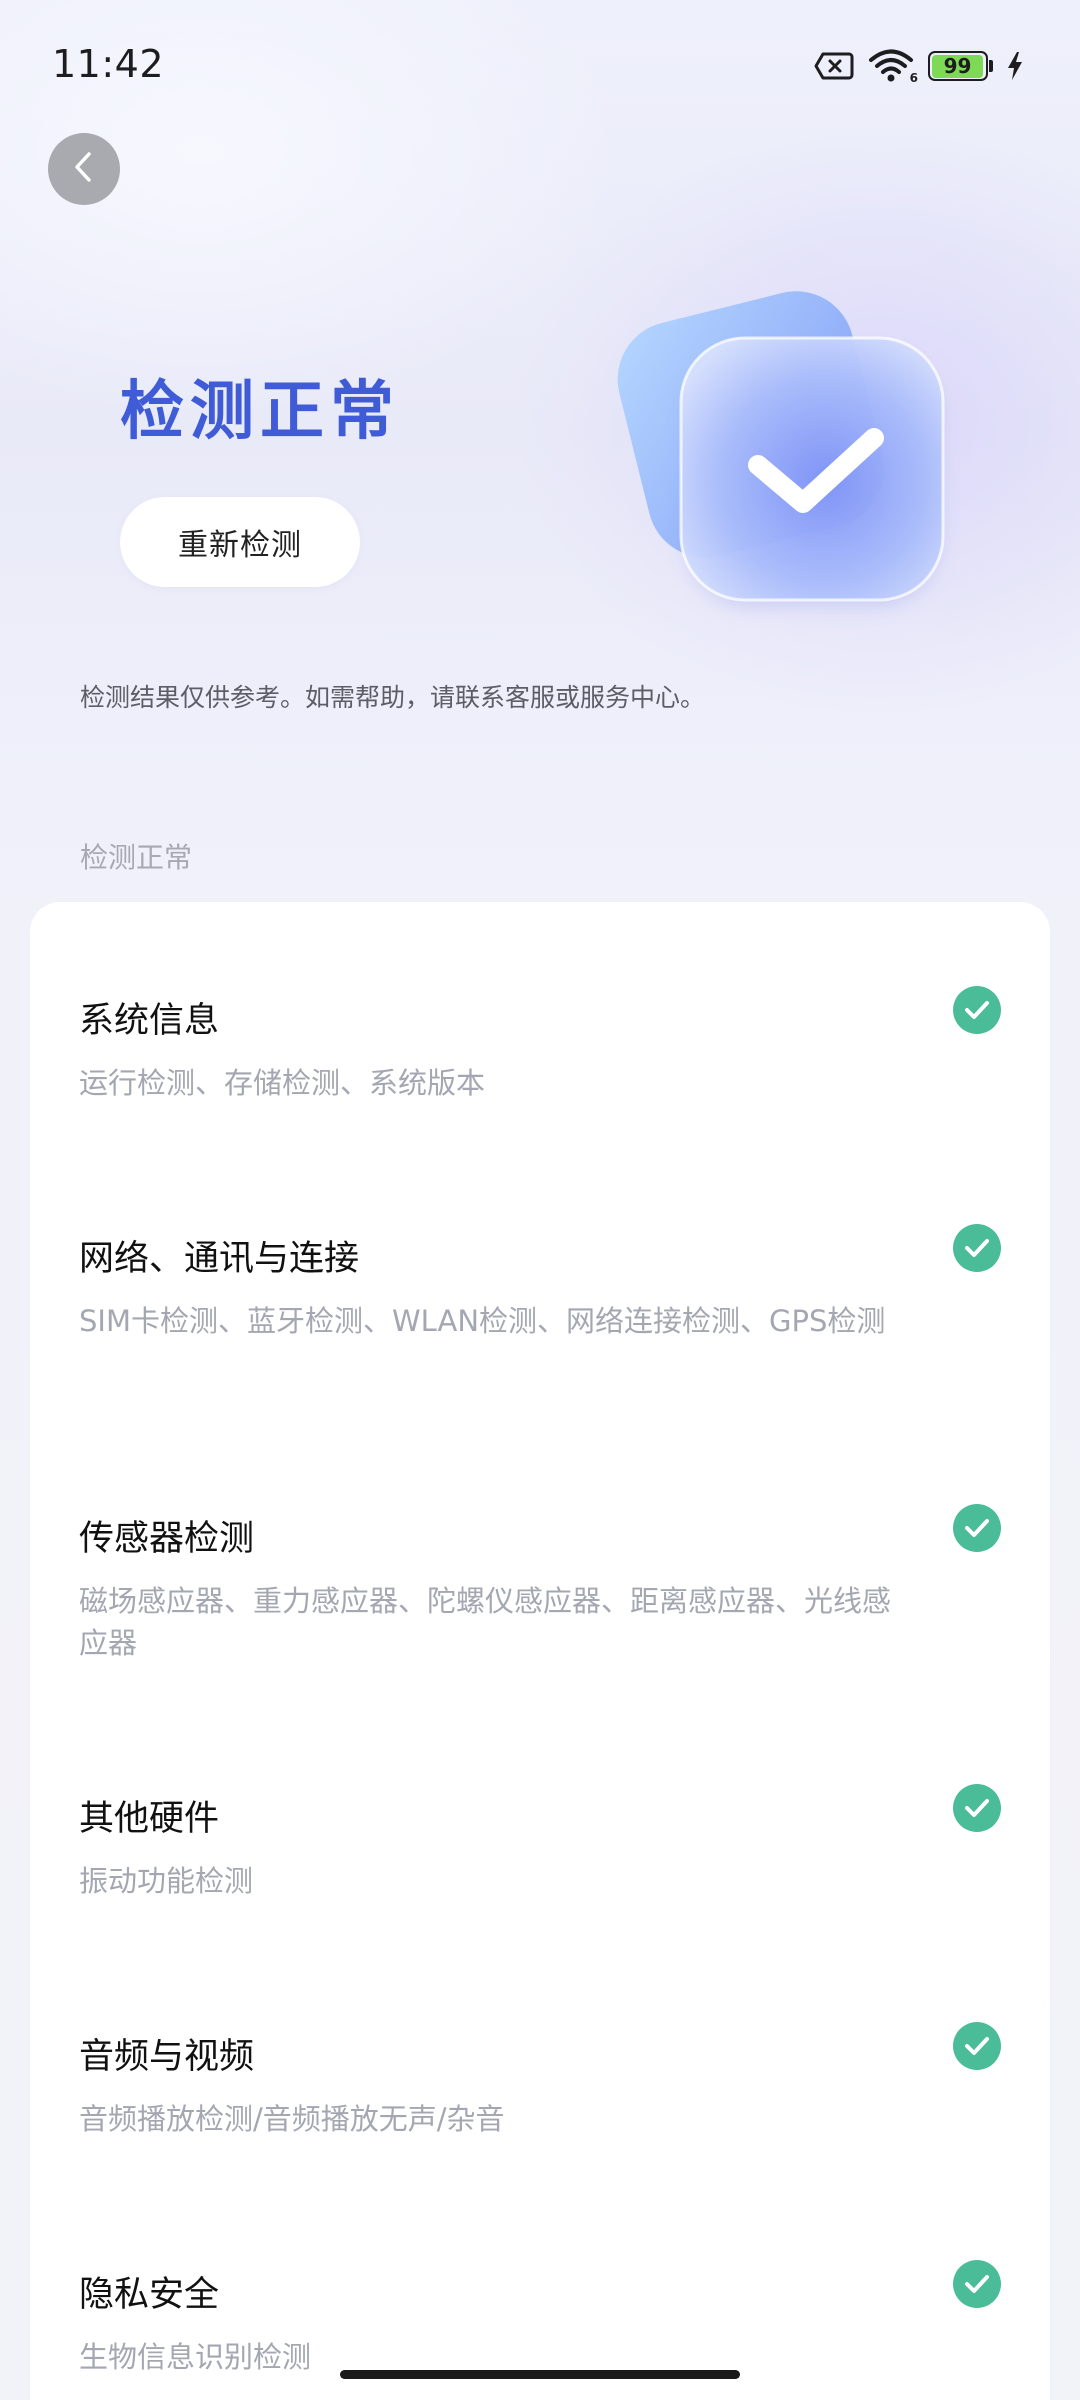 Image resolution: width=1080 pixels, height=2400 pixels. What do you see at coordinates (913, 78) in the screenshot?
I see `wifi-standard-label: 6` at bounding box center [913, 78].